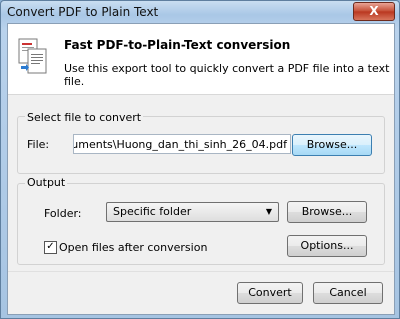  Describe the element at coordinates (32, 56) in the screenshot. I see `pdf-to-text-icon` at that location.